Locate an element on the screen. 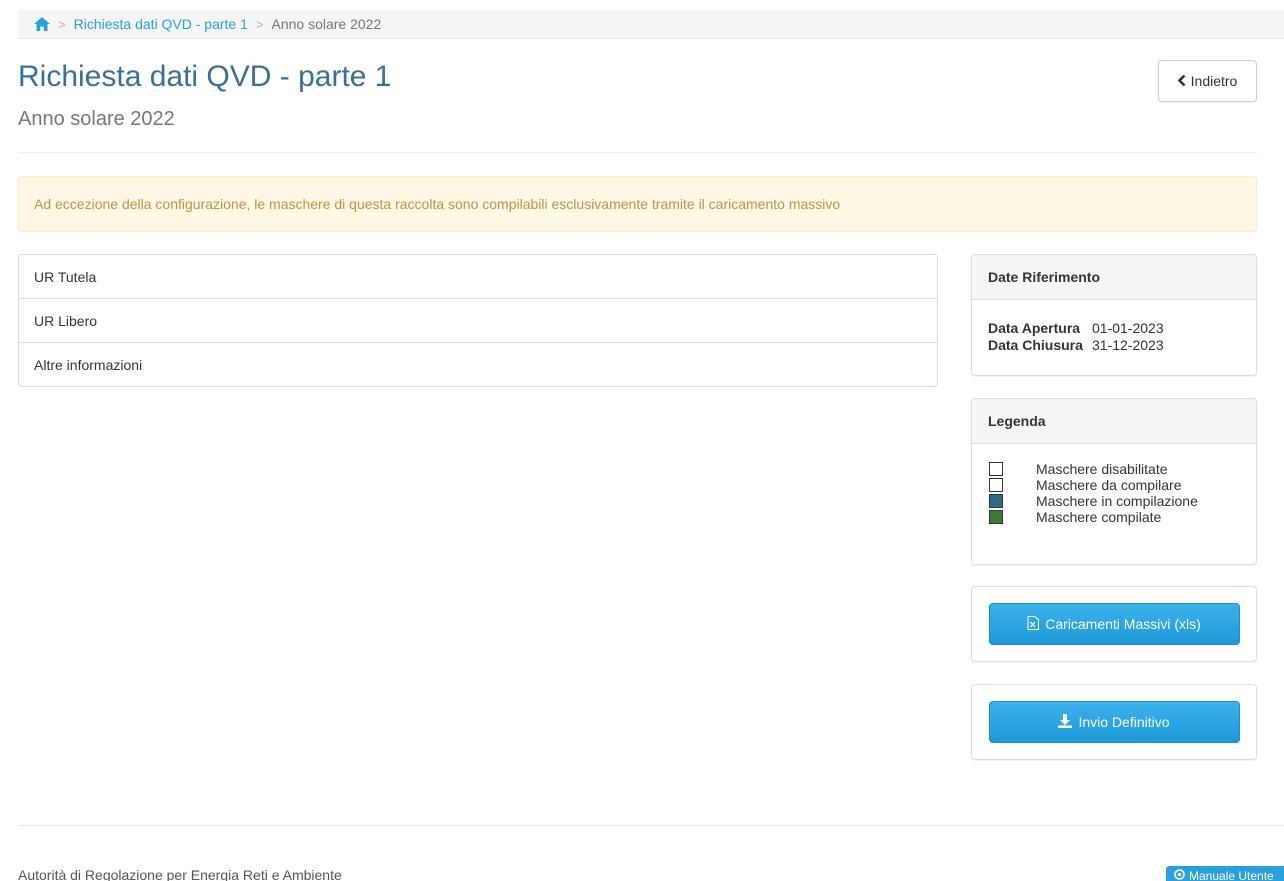 The image size is (1284, 881). bulk-upload-panel: Caricamenti Massivi (xls) is located at coordinates (1114, 624).